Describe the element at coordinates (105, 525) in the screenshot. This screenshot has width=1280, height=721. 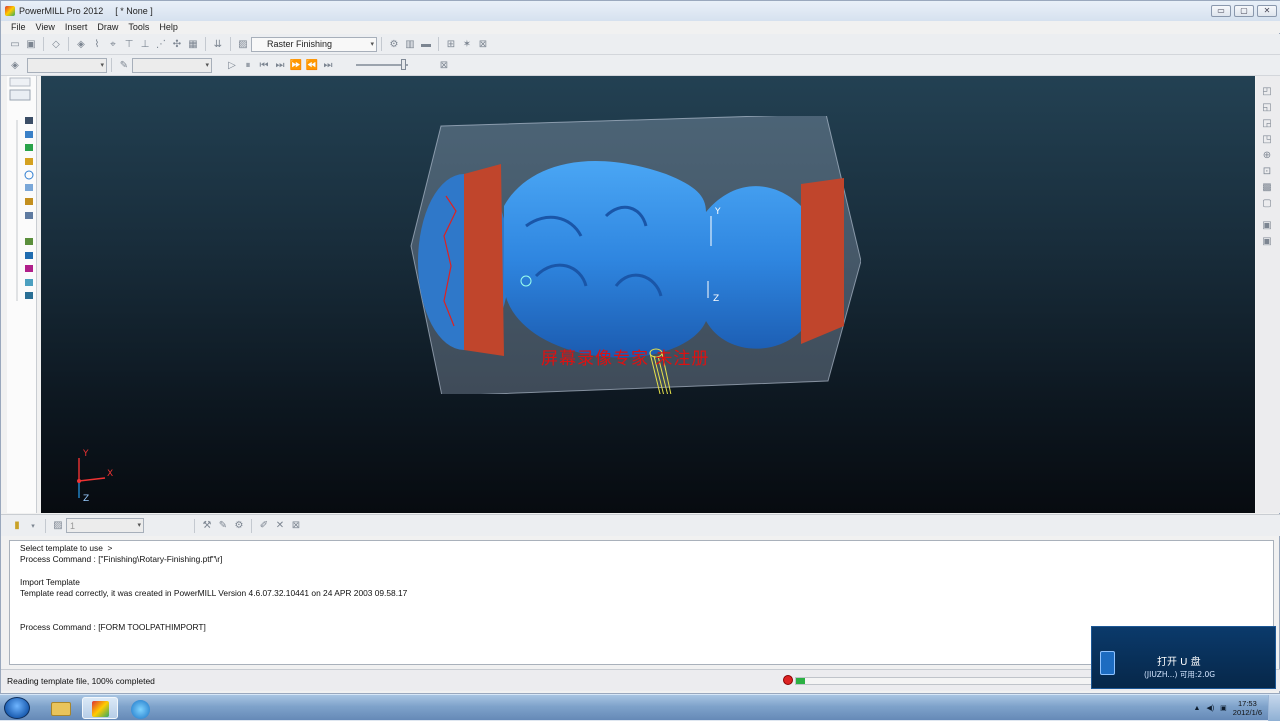
I see `tool-number-select: 1 ▾` at that location.